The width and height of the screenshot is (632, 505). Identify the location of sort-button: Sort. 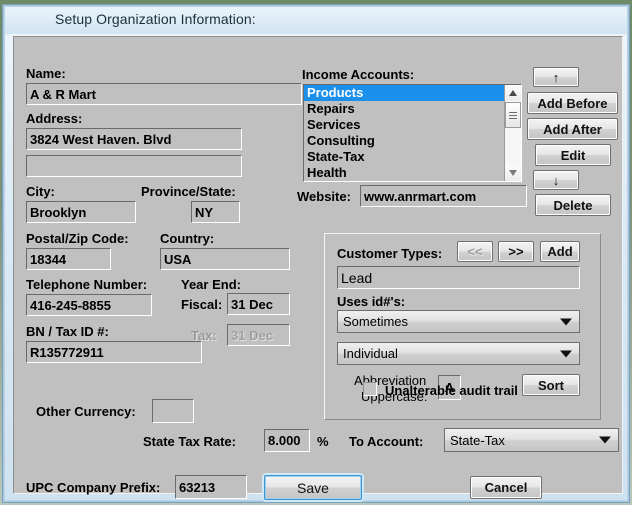
(551, 385).